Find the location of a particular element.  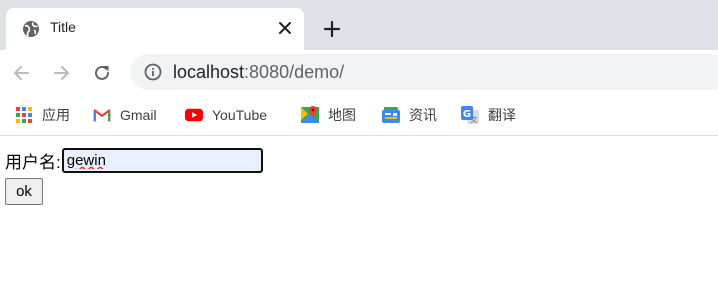

bookmark-news: 资讯 is located at coordinates (409, 115).